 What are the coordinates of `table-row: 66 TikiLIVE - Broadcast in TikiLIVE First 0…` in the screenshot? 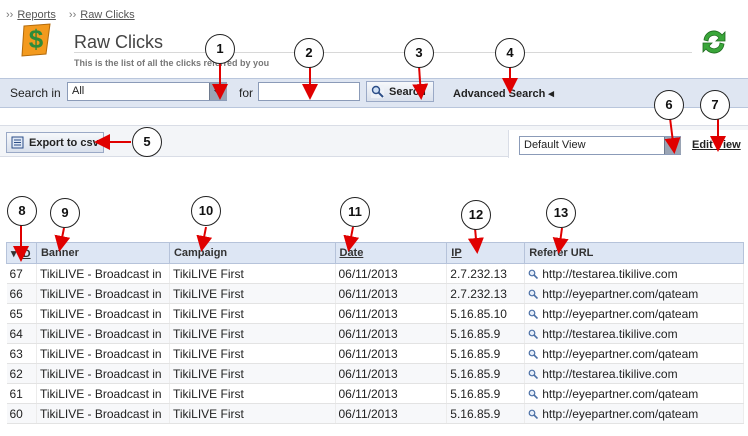 It's located at (375, 293).